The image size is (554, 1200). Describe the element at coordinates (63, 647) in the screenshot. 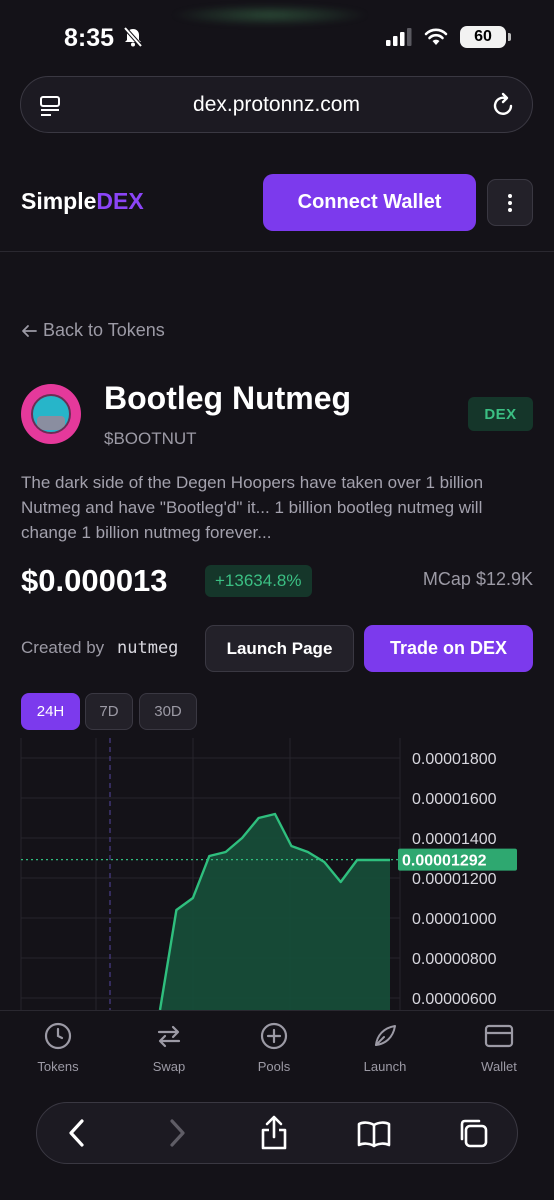

I see `created-by-label: Created by` at that location.